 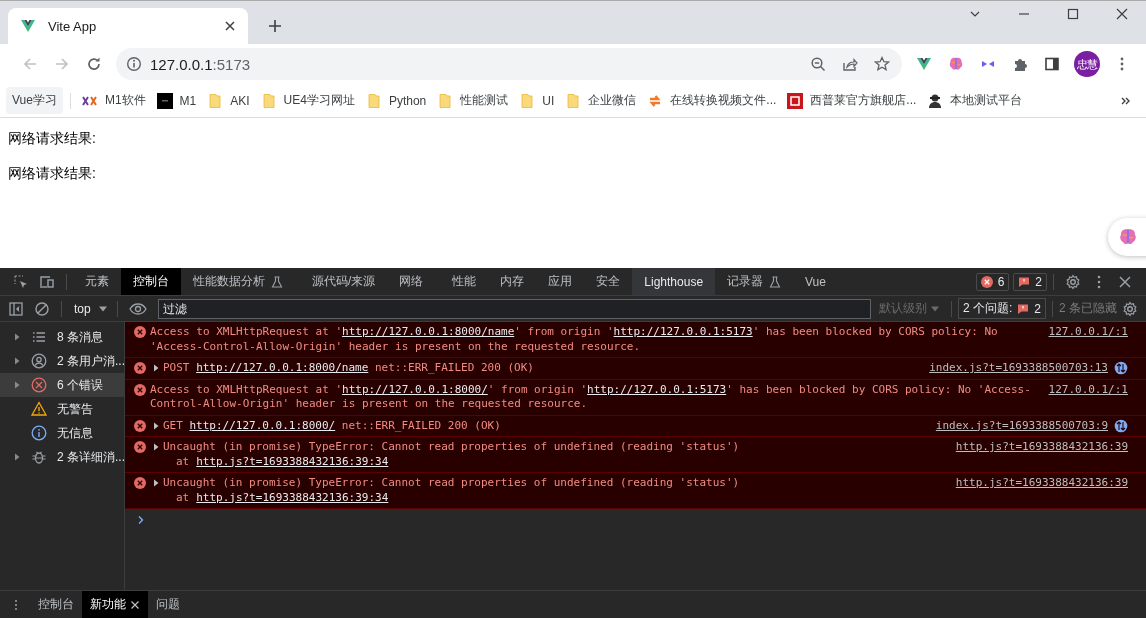 I want to click on error-counter: 6, so click(x=992, y=281).